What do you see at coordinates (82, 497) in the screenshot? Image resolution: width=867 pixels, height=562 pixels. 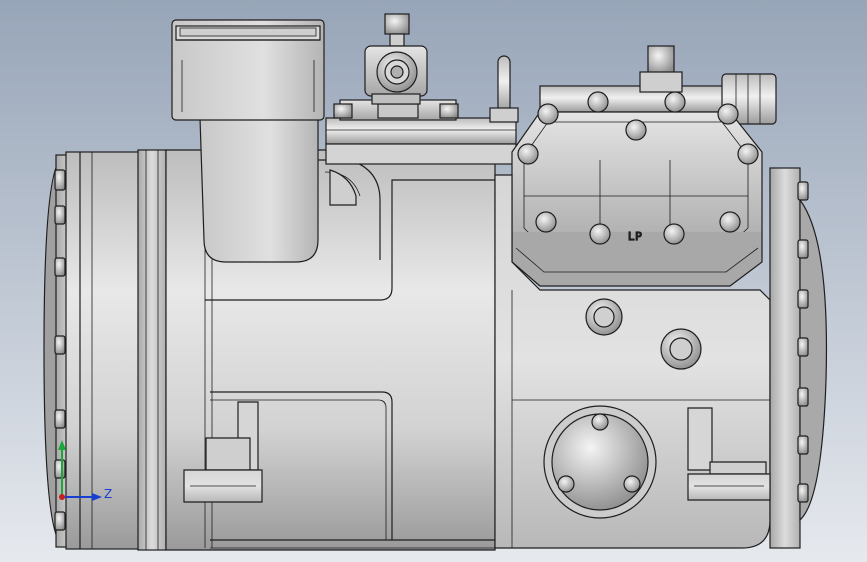 I see `triad-z-axis-icon` at bounding box center [82, 497].